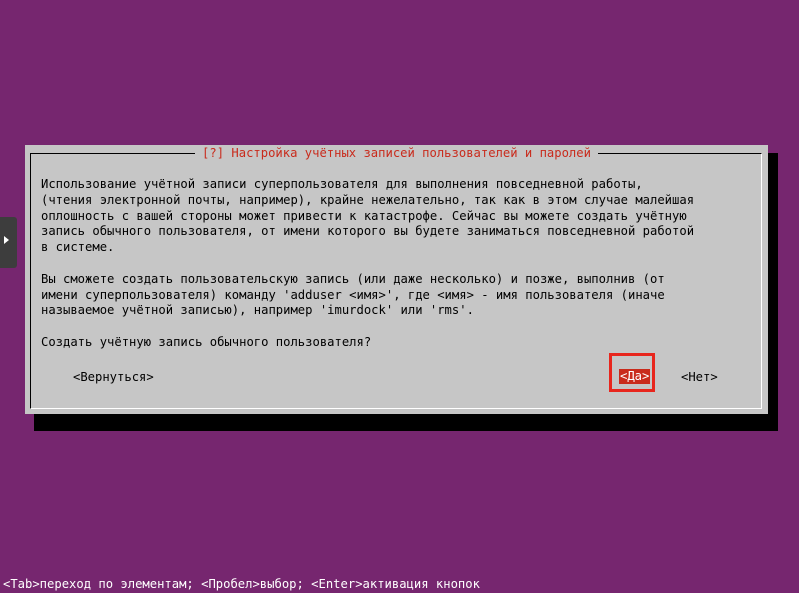 The width and height of the screenshot is (799, 593). What do you see at coordinates (635, 376) in the screenshot?
I see `yes-button: <Да>` at bounding box center [635, 376].